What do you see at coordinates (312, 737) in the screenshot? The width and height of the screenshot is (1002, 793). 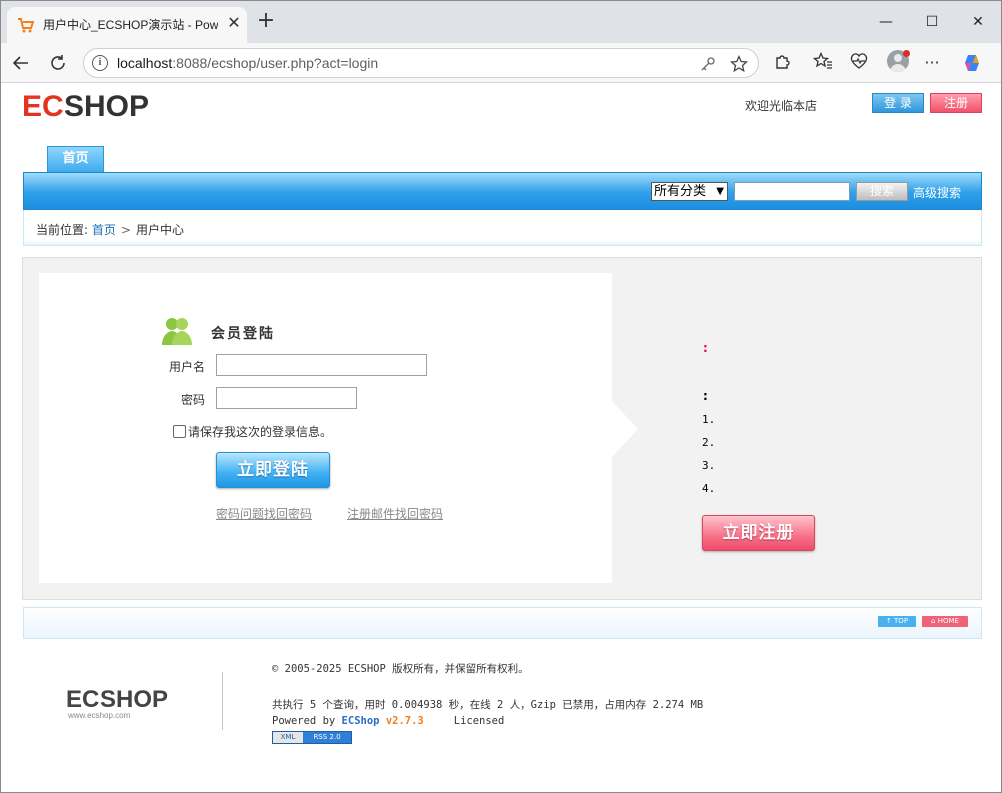 I see `rss-badge: XML RSS 2.0` at bounding box center [312, 737].